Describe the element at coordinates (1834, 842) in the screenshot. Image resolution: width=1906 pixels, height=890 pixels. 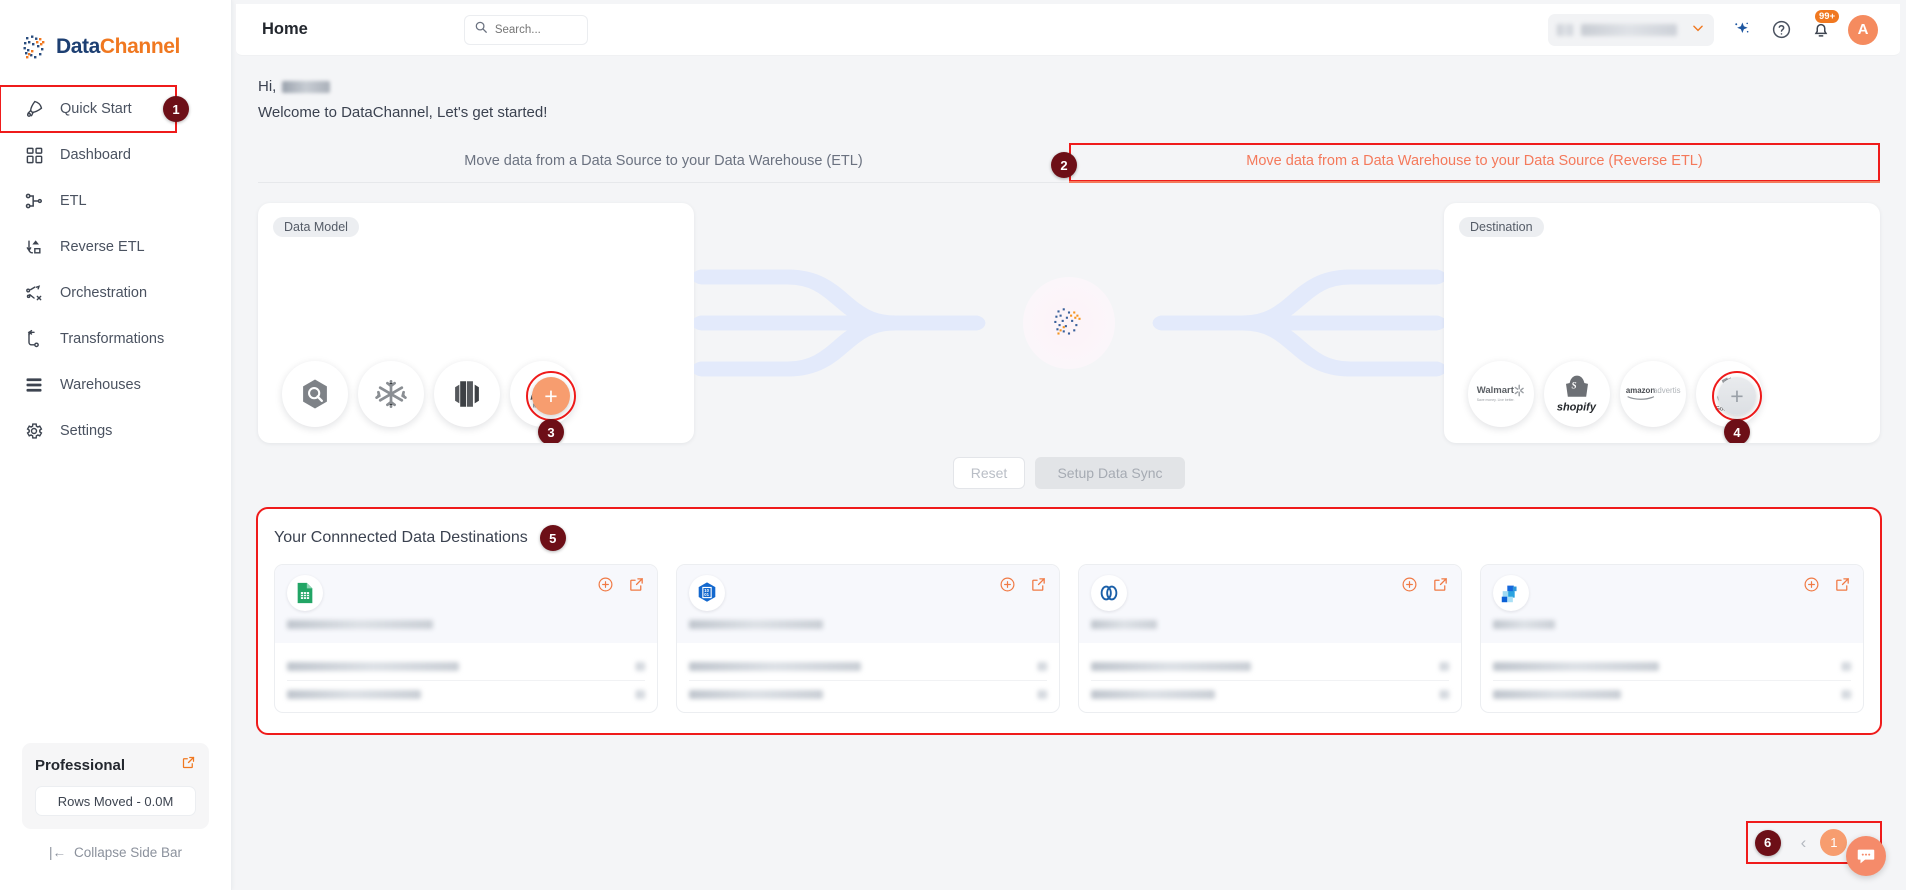
I see `pagination-page-1: 1` at that location.